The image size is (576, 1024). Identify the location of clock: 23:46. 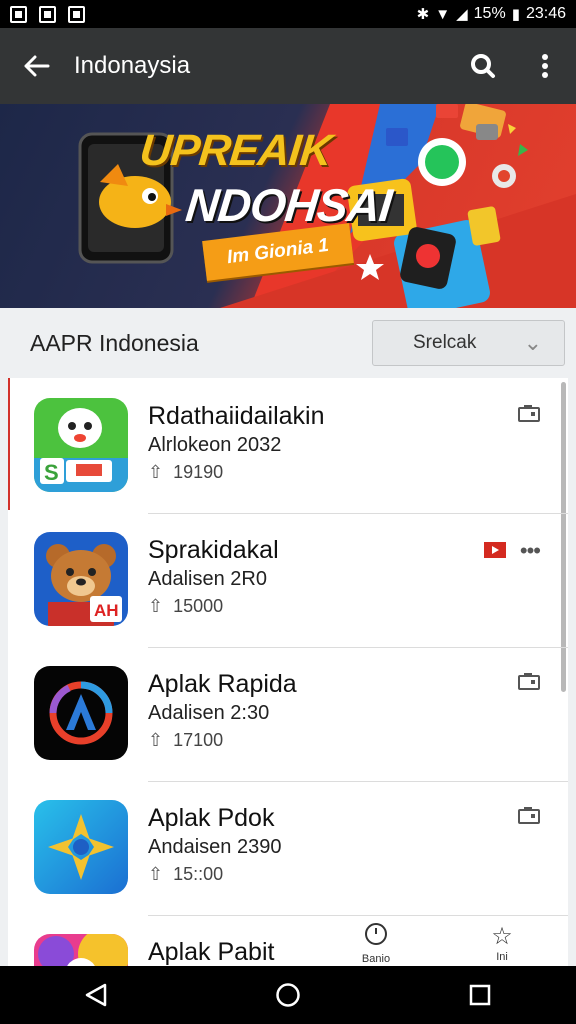
(545, 13).